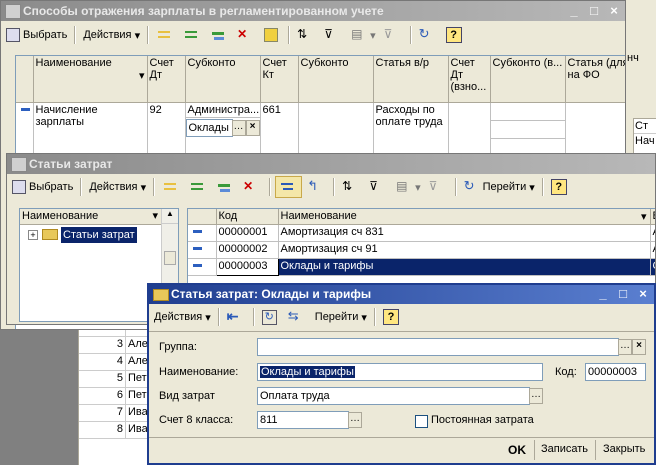 The image size is (656, 465). I want to click on col-subconto-2: Субконто, so click(336, 79).